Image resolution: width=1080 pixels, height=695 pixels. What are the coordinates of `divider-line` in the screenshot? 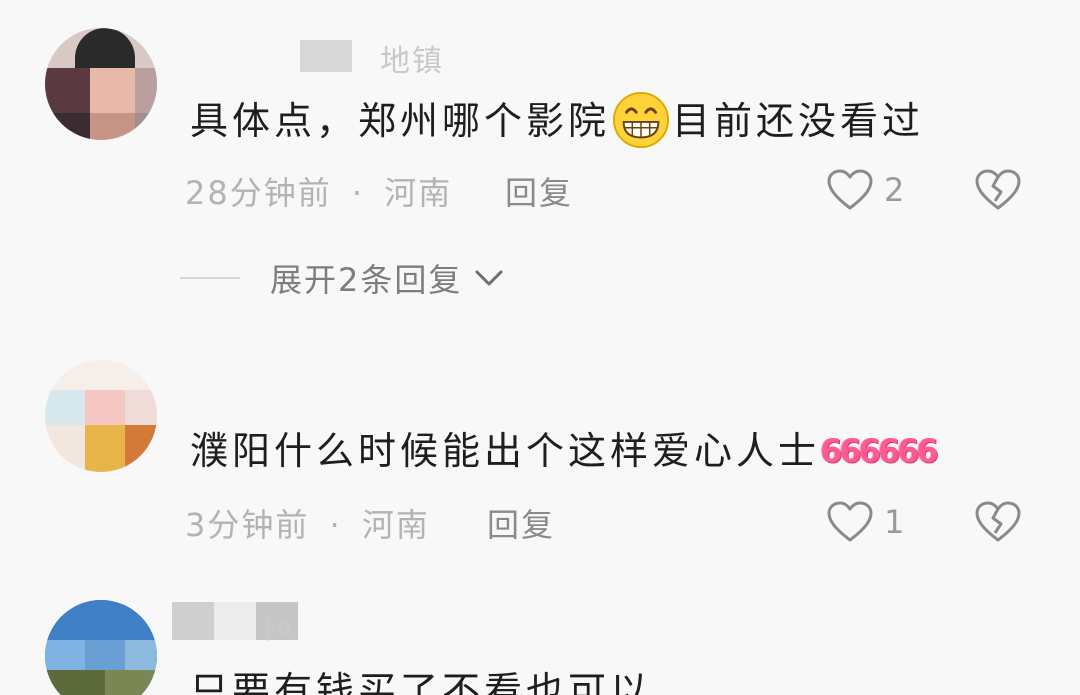 It's located at (210, 278).